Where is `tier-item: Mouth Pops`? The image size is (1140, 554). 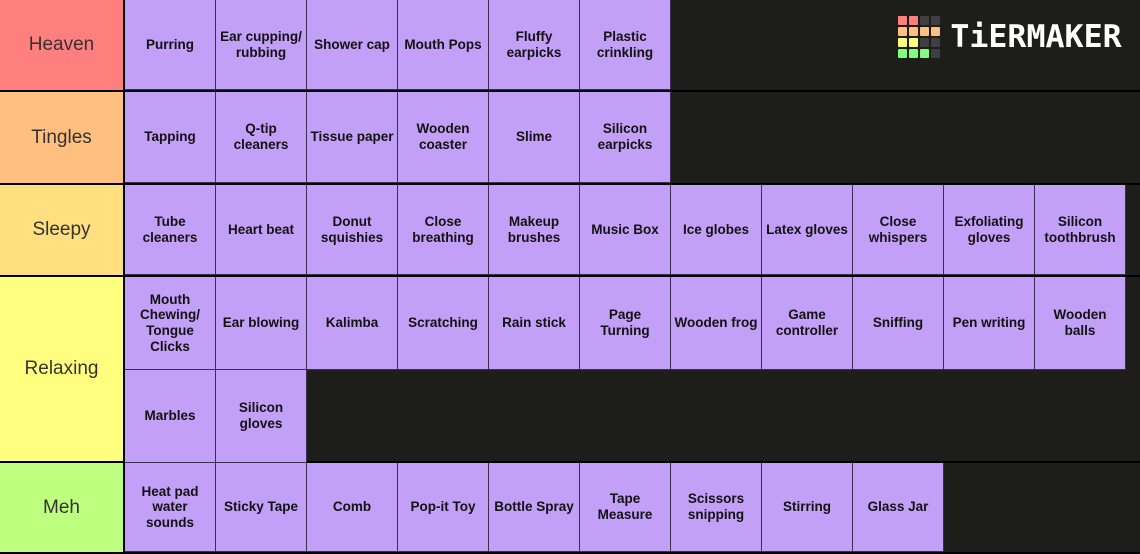
tier-item: Mouth Pops is located at coordinates (443, 45).